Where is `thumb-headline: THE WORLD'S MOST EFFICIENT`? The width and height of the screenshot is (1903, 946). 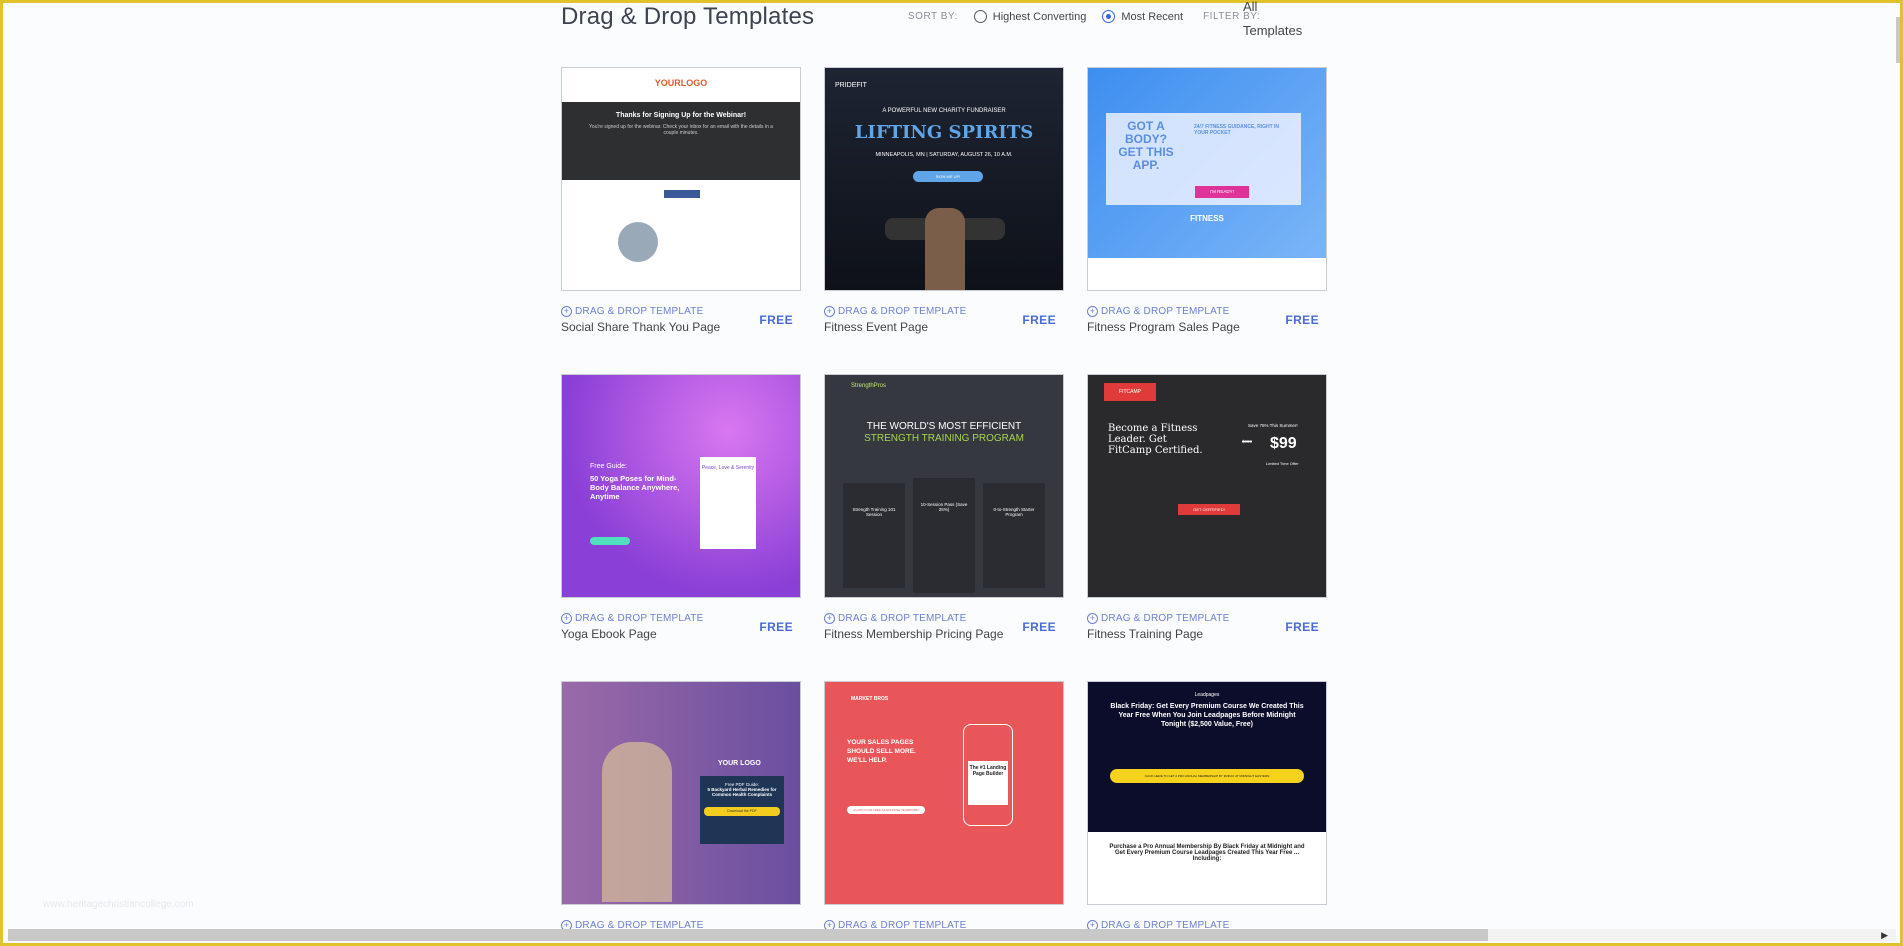 thumb-headline: THE WORLD'S MOST EFFICIENT is located at coordinates (944, 426).